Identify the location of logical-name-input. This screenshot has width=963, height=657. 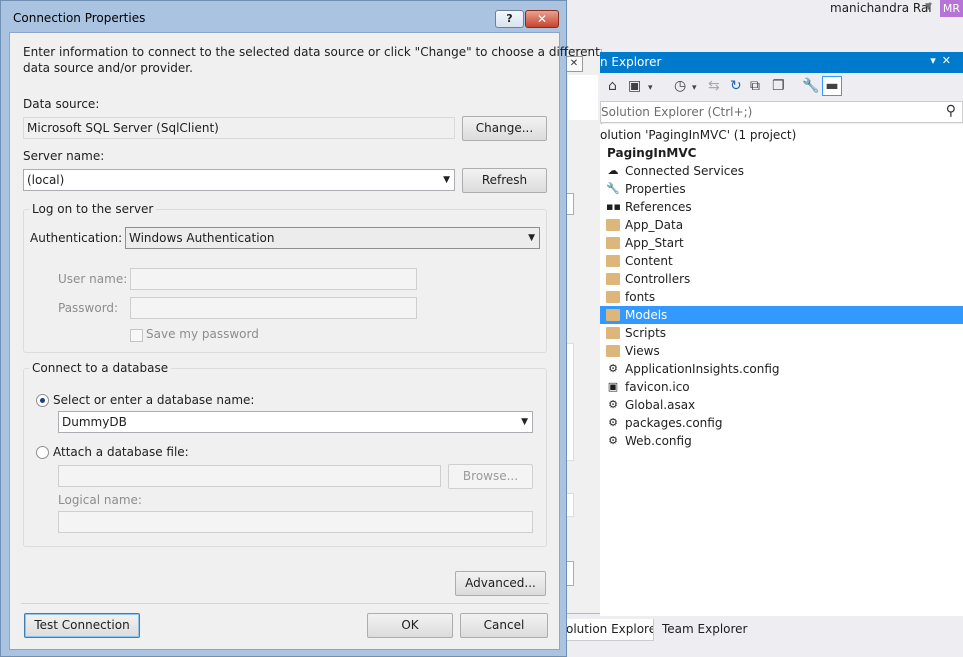
(295, 522).